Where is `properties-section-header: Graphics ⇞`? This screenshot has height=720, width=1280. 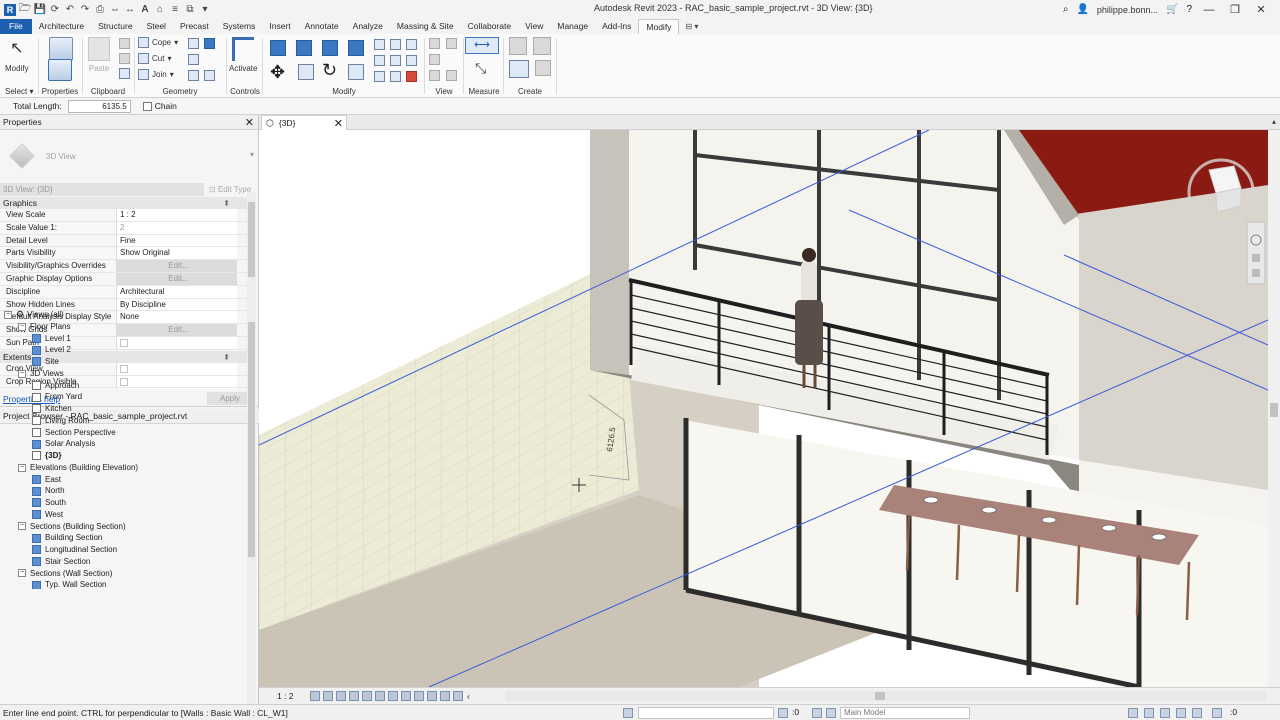
properties-section-header: Graphics ⇞ is located at coordinates (123, 202).